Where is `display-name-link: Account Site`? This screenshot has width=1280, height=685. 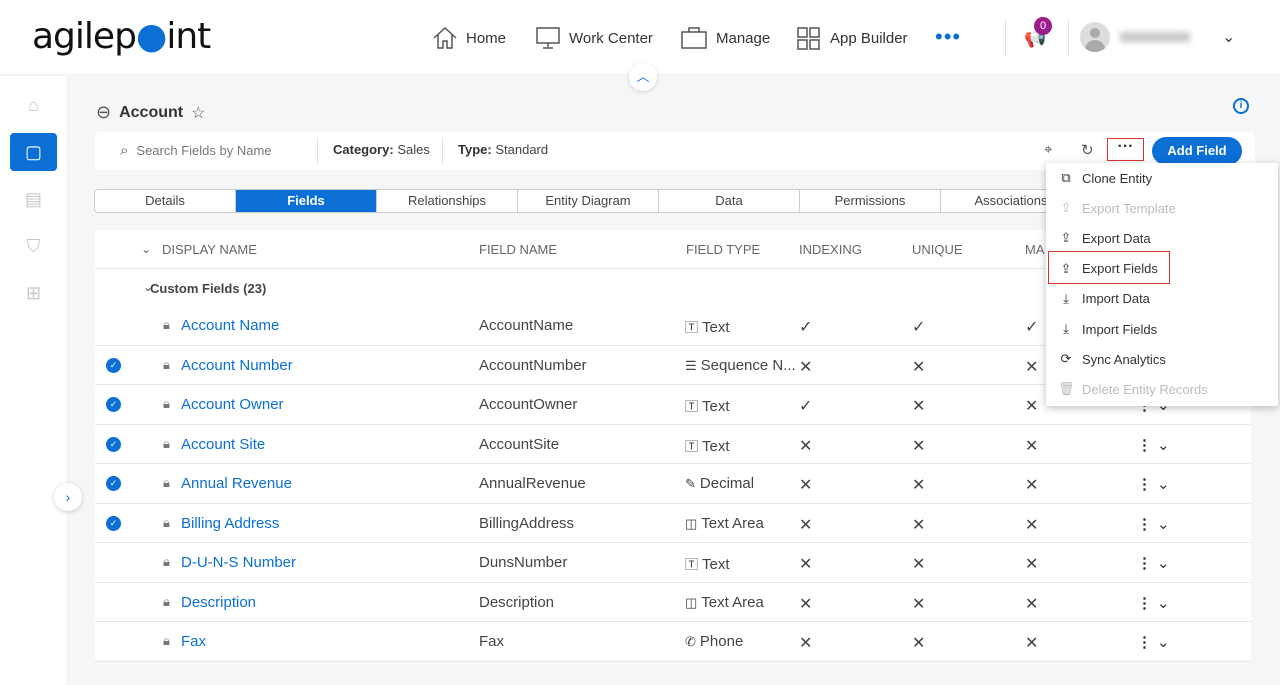
display-name-link: Account Site is located at coordinates (223, 444).